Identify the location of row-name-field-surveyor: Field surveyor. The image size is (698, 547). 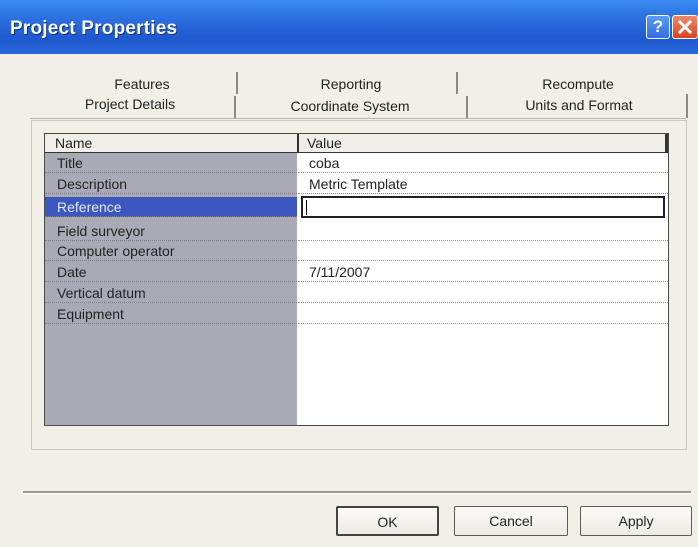
(171, 231).